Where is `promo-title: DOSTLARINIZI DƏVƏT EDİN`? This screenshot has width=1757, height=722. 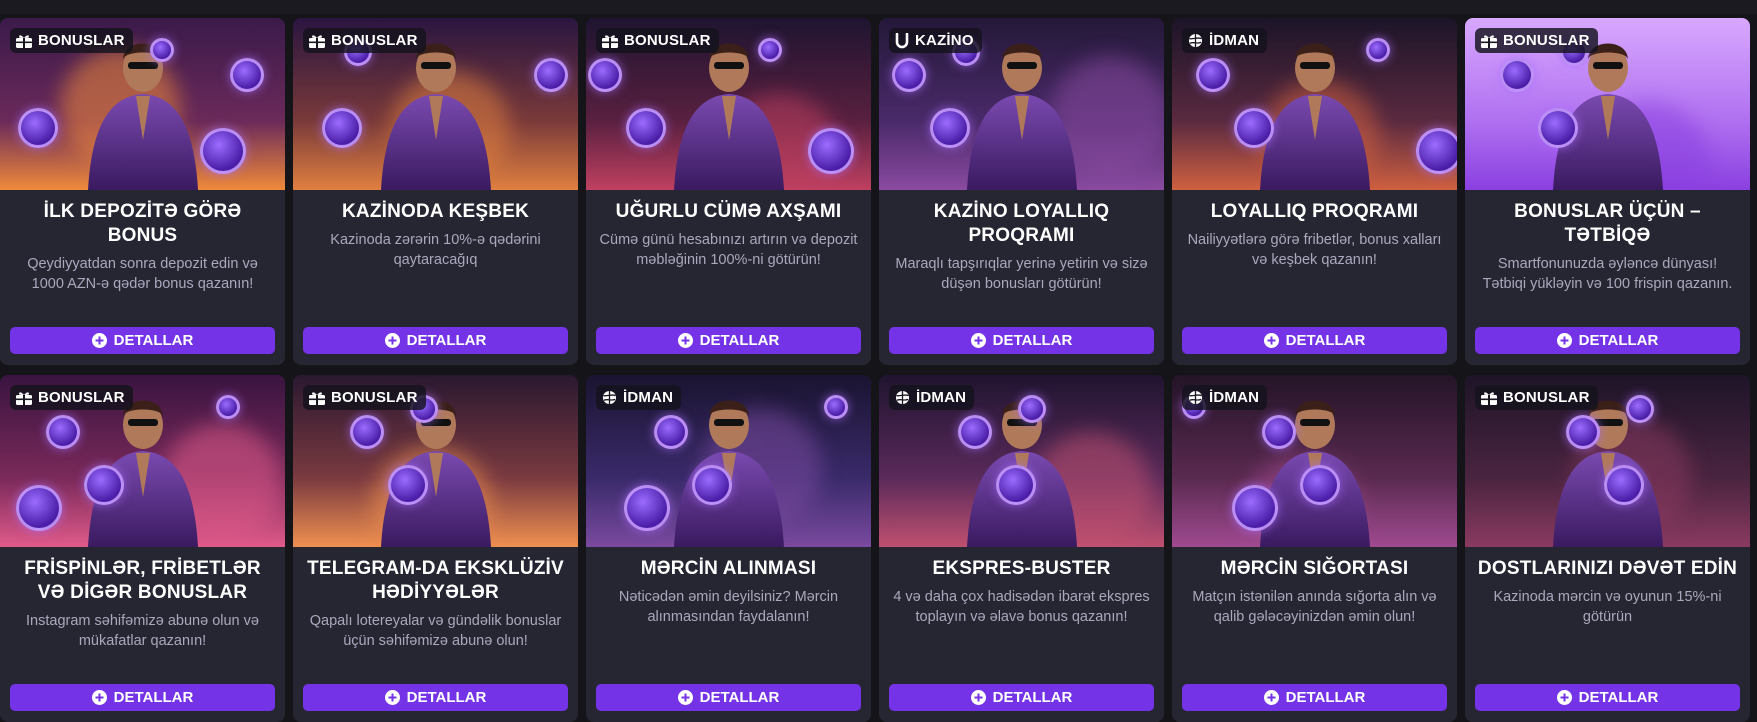 promo-title: DOSTLARINIZI DƏVƏT EDİN is located at coordinates (1607, 568).